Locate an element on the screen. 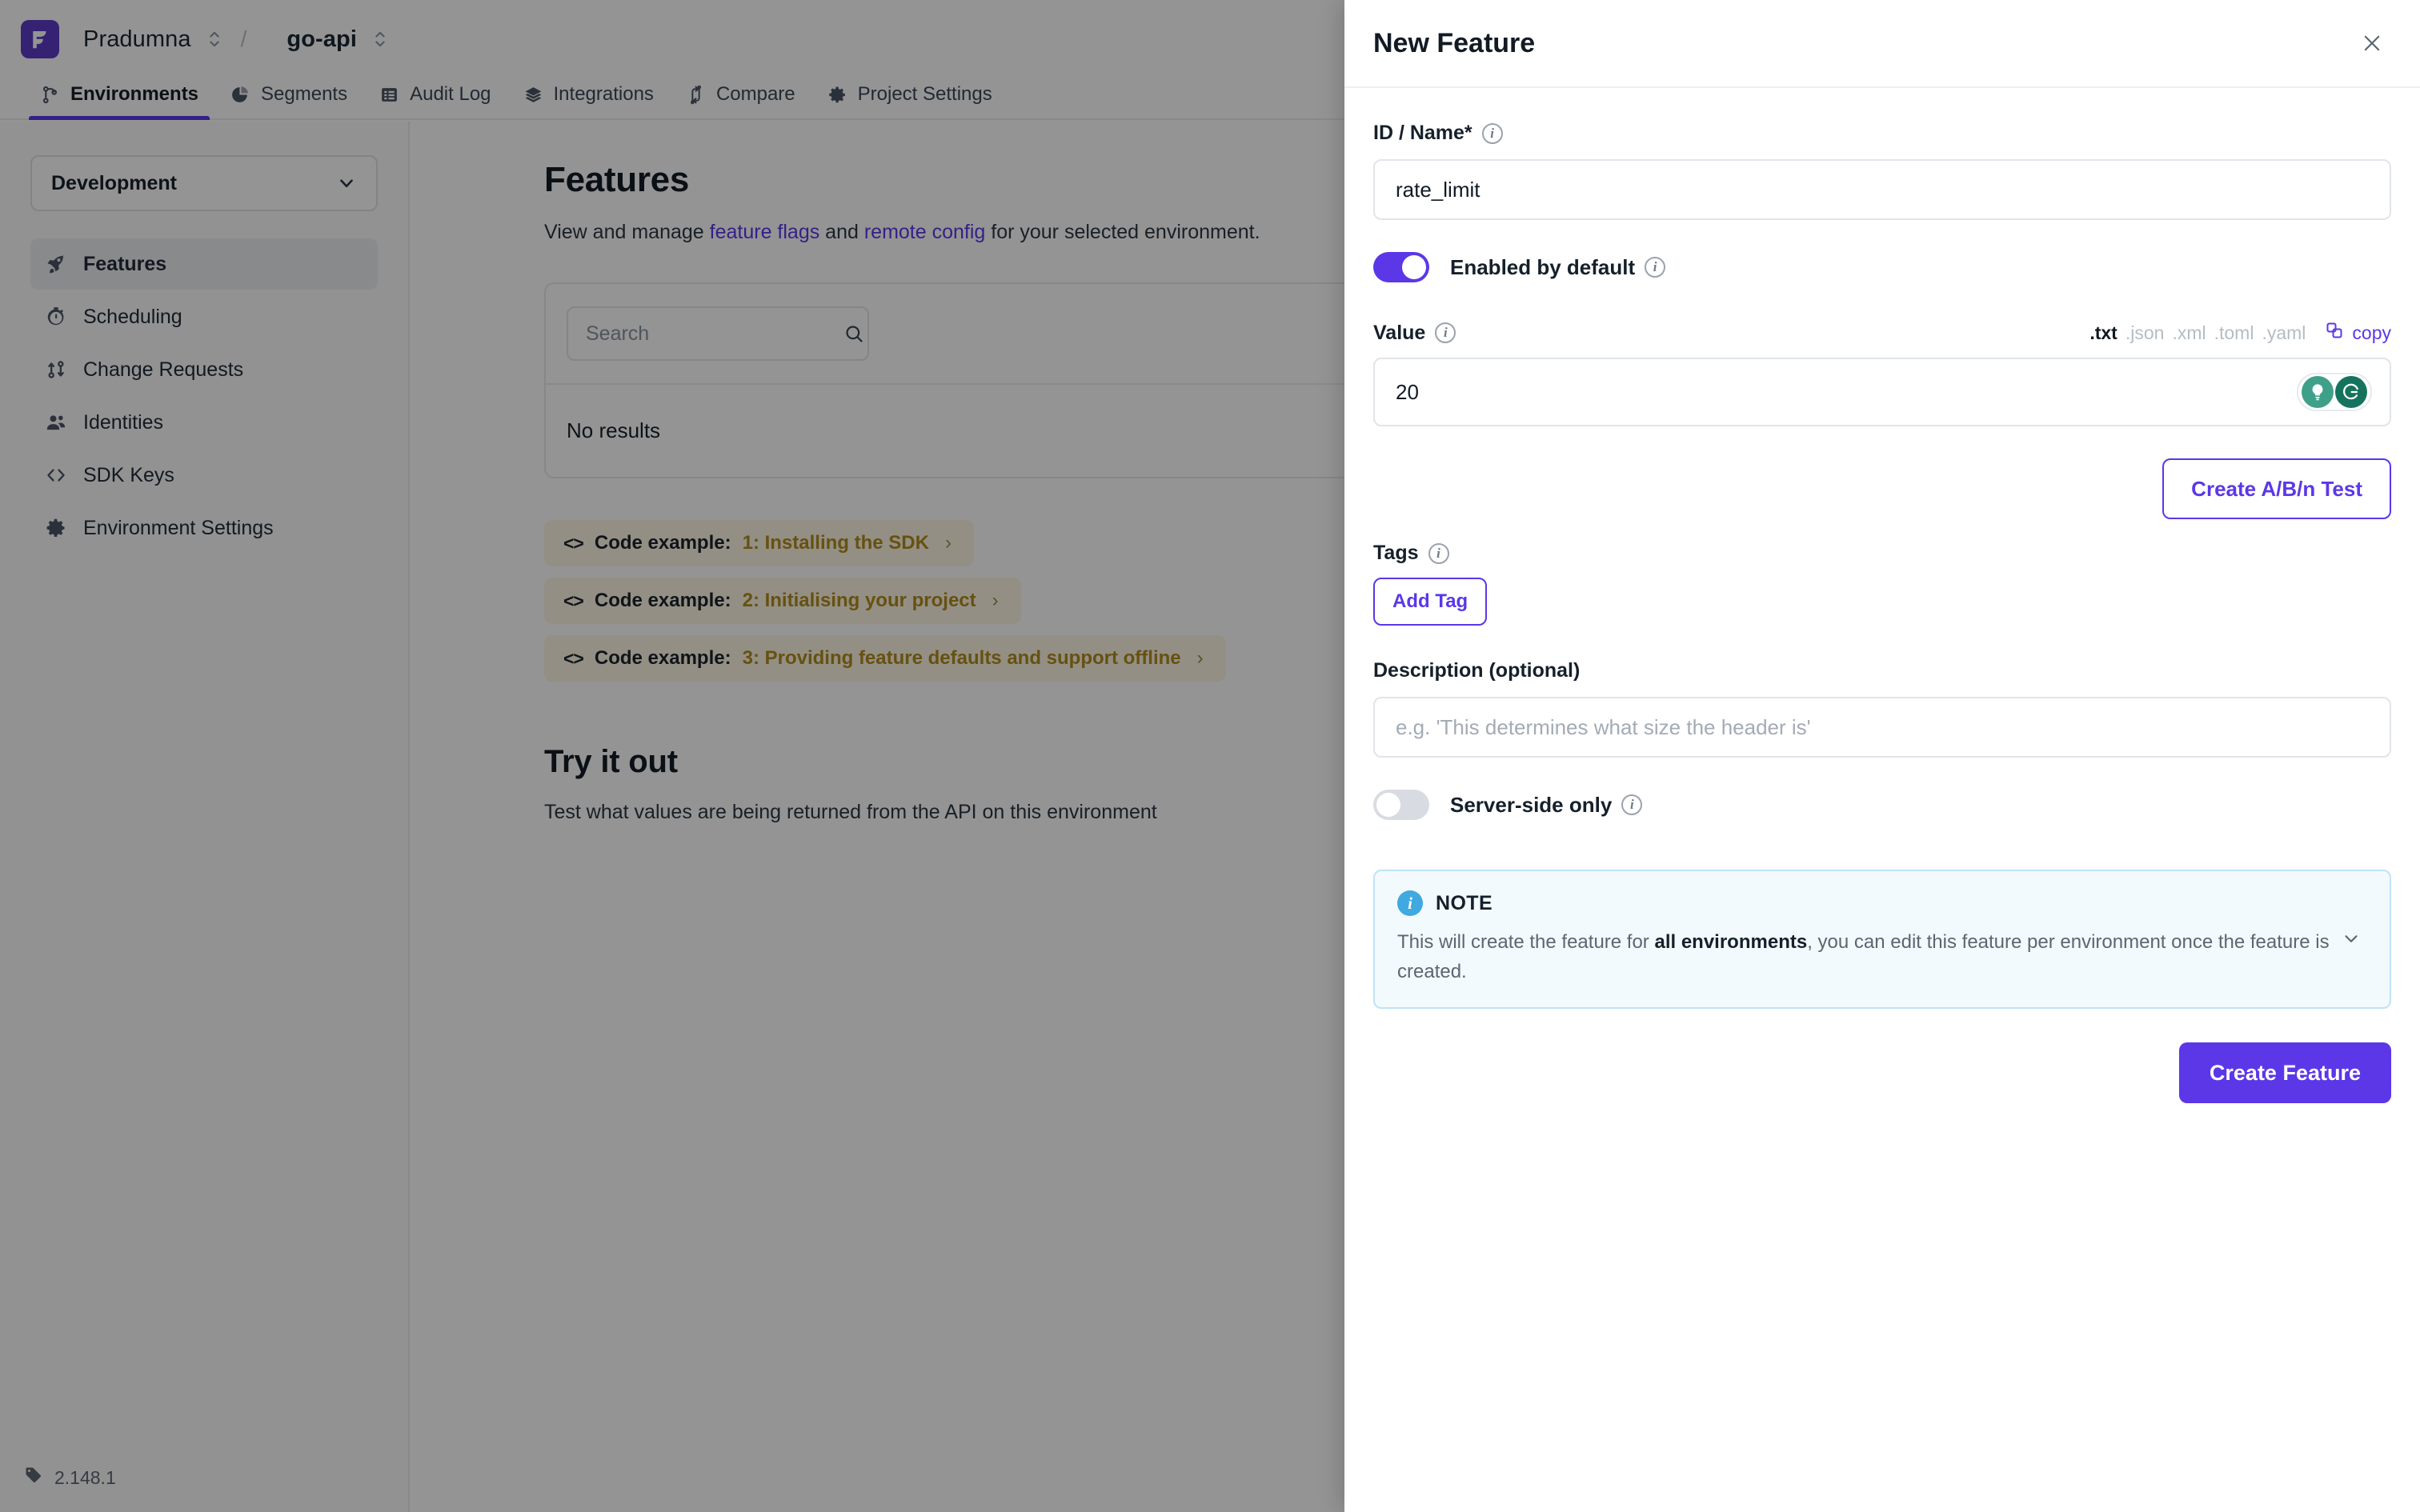 The width and height of the screenshot is (2420, 1512). server-side-only-label: Server-side only is located at coordinates (1531, 804).